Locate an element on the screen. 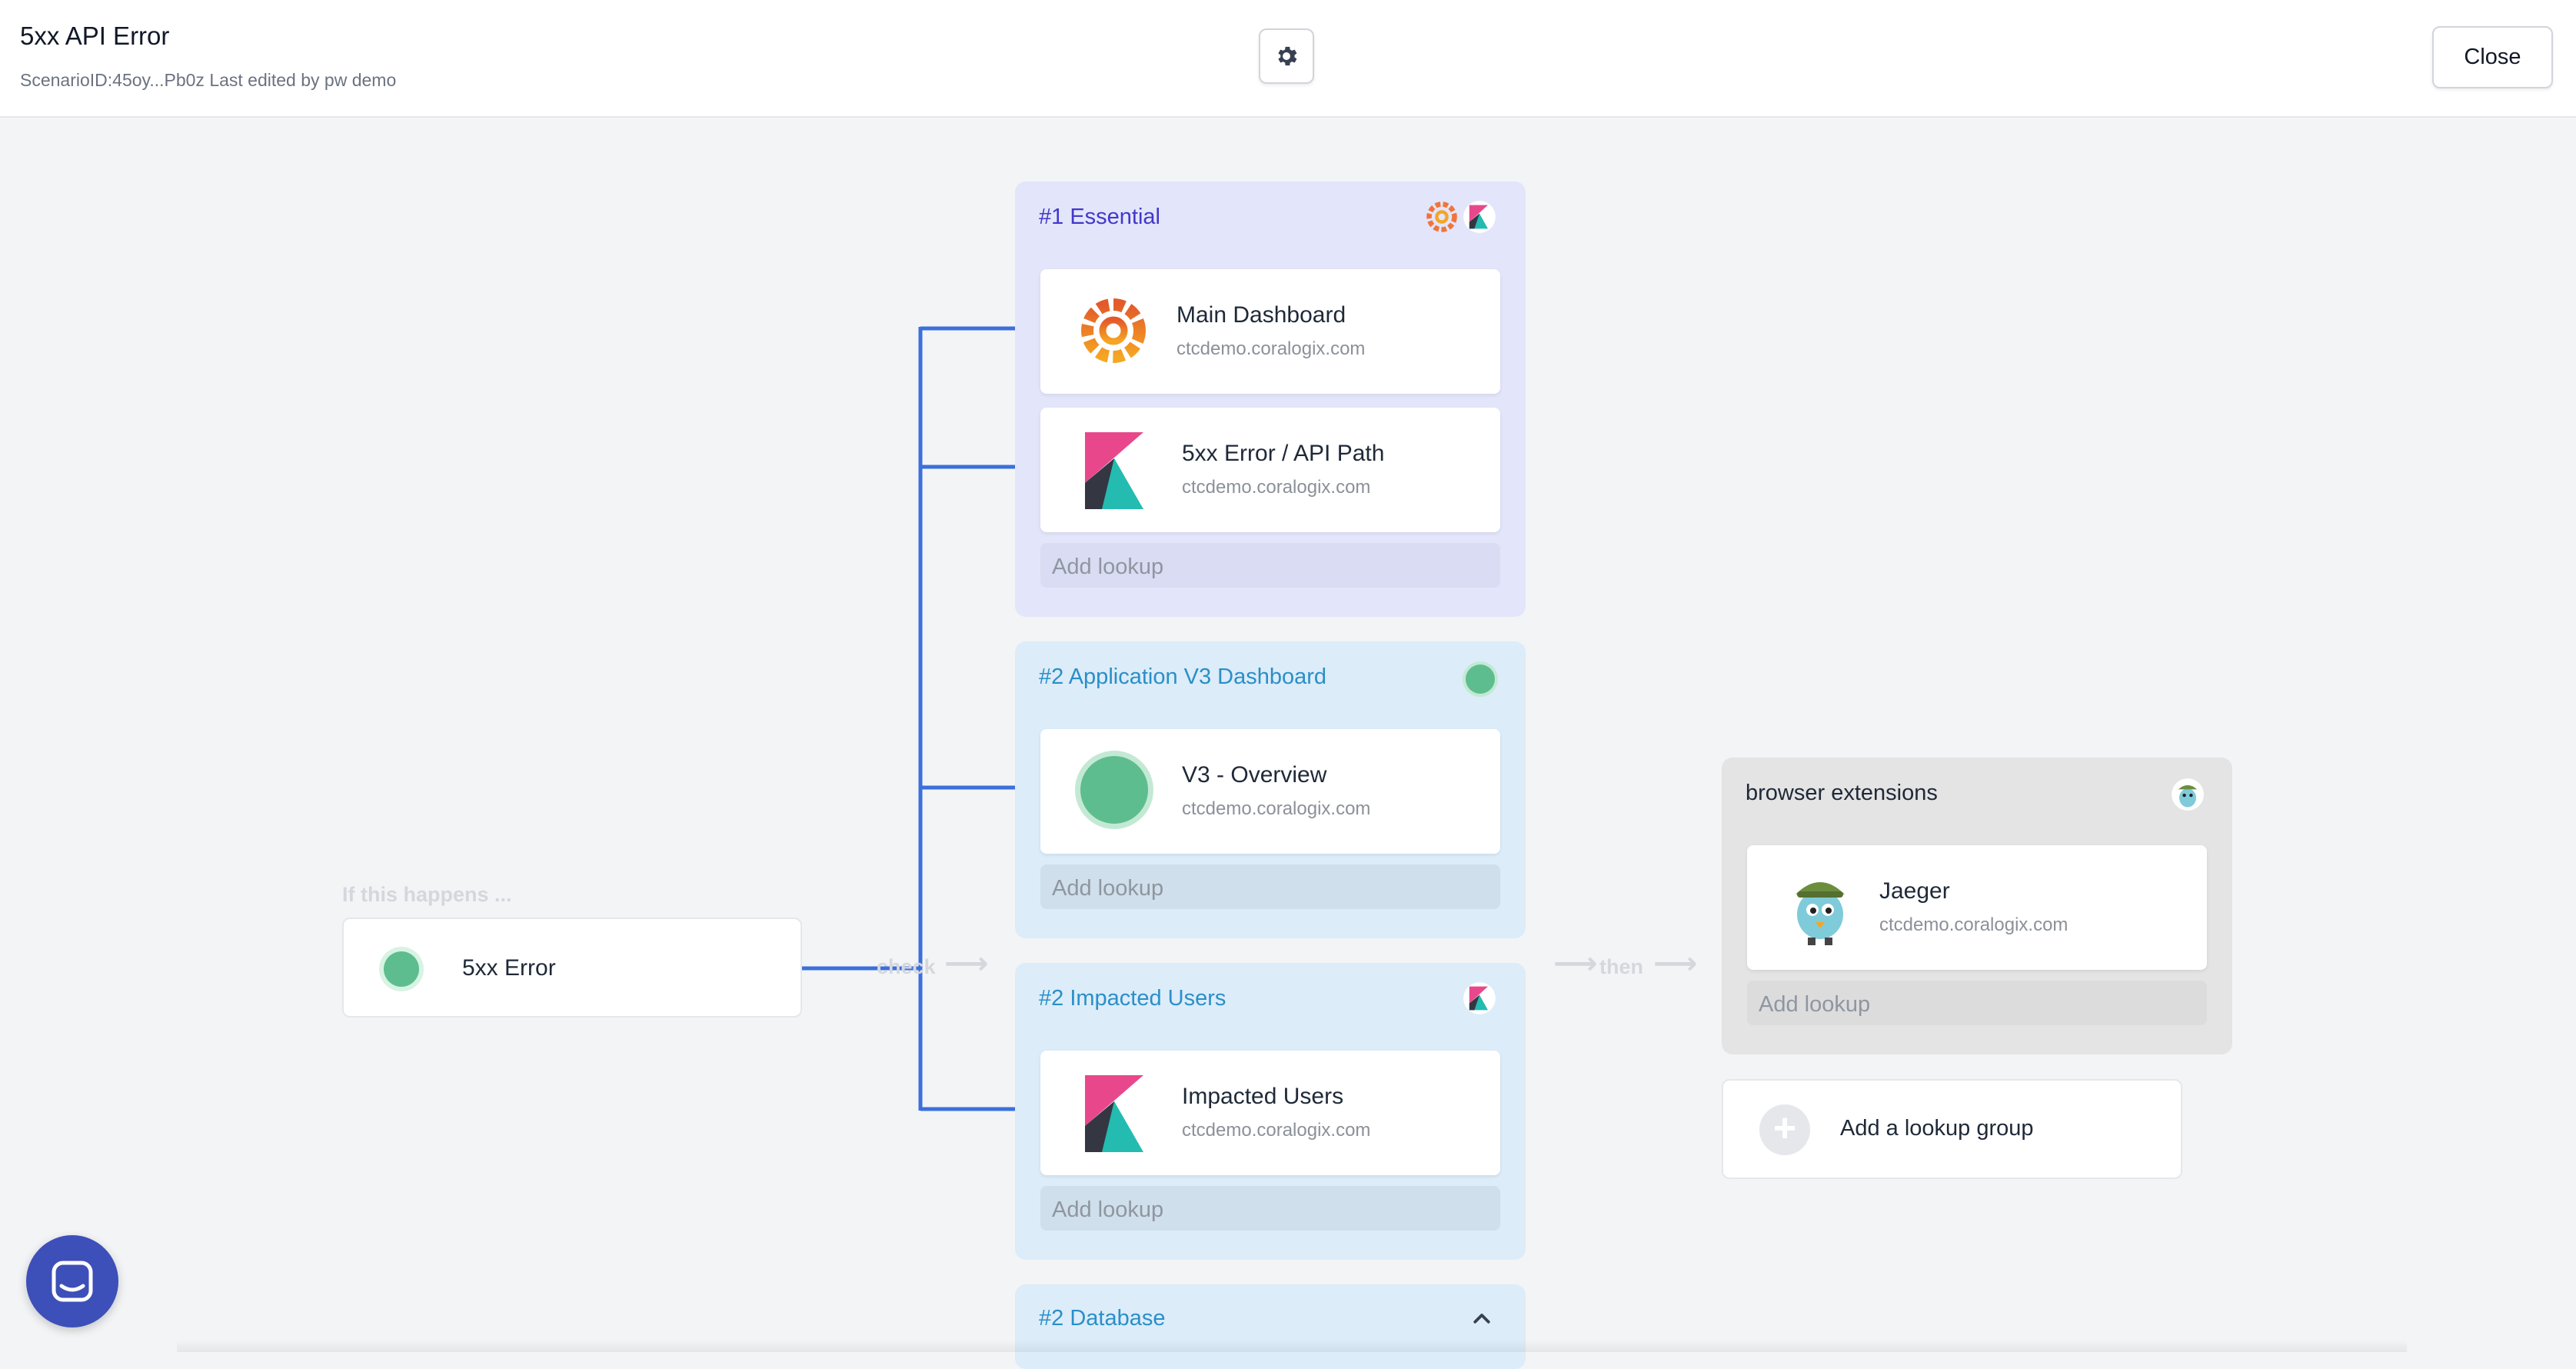 This screenshot has height=1369, width=2576. chat-widget-button is located at coordinates (72, 1281).